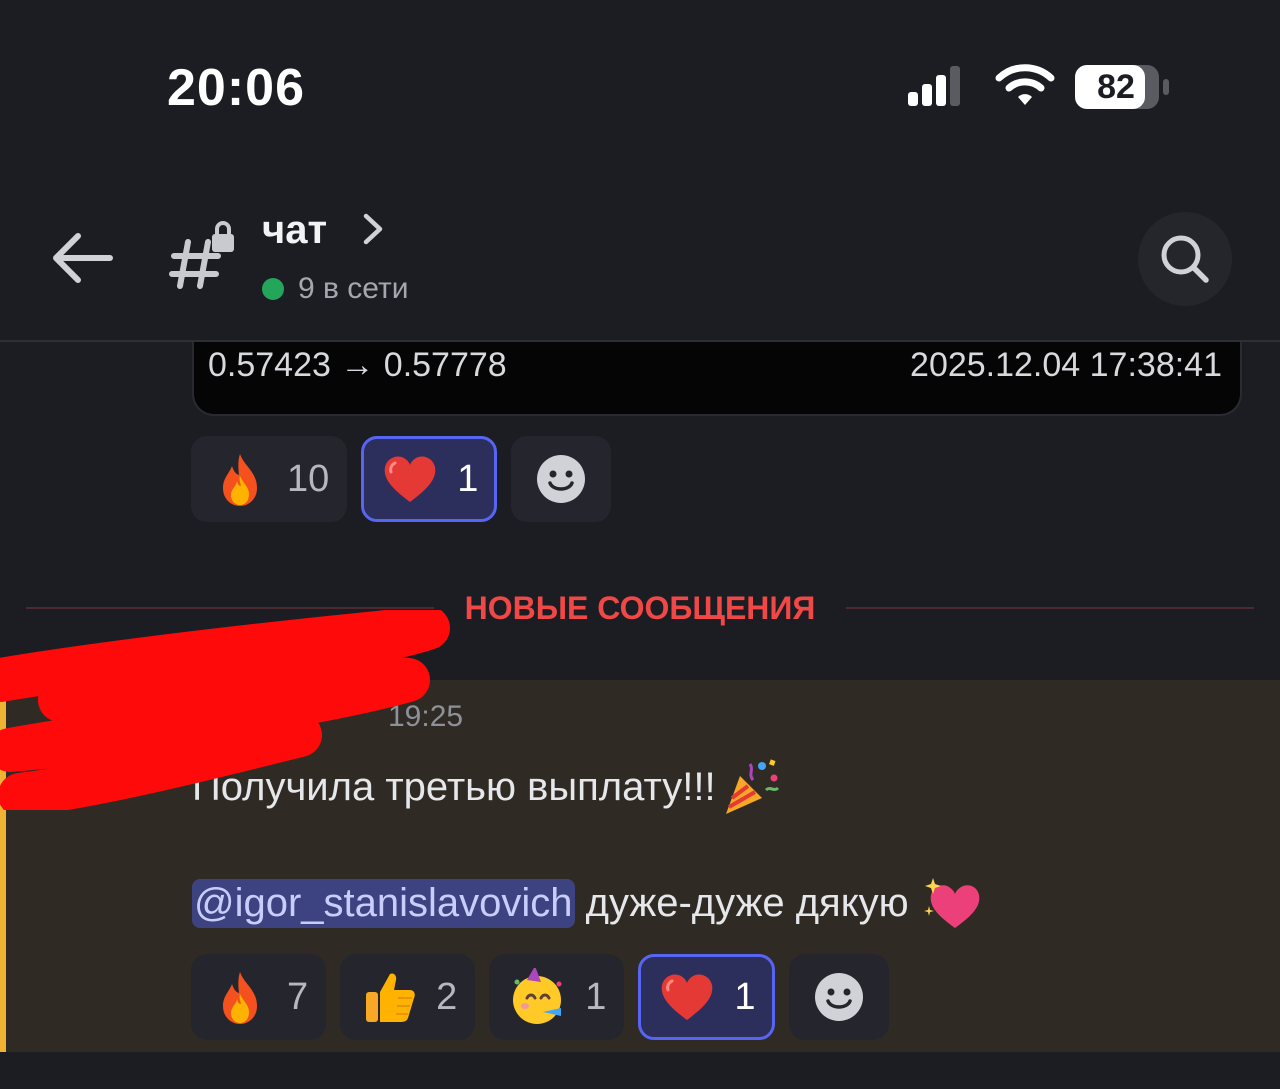 The height and width of the screenshot is (1089, 1280). I want to click on reaction-partying-face: 1, so click(557, 997).